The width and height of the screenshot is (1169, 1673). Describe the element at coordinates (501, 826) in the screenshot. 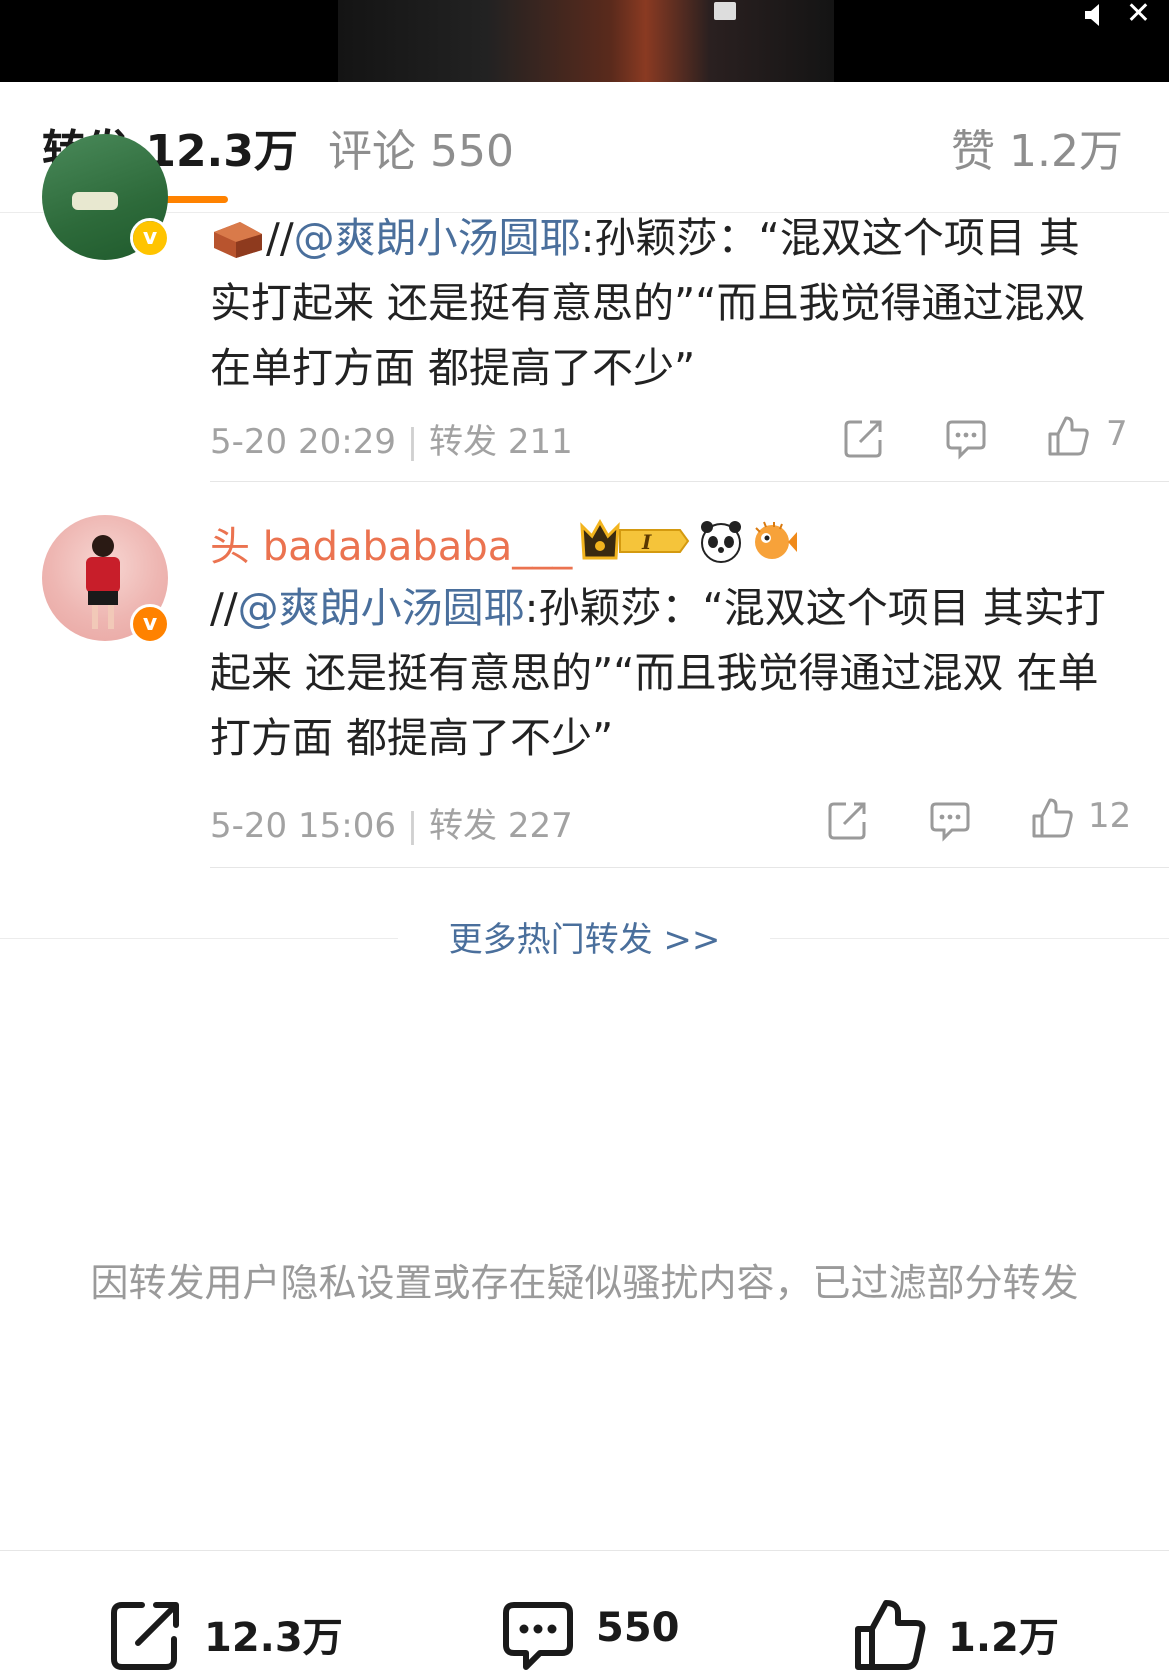

I see `repost-count: 转发 227` at that location.